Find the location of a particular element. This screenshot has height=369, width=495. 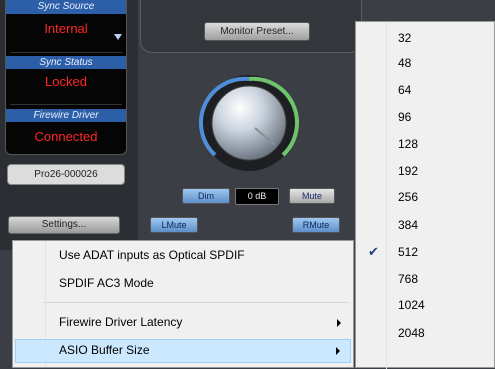

buffer-option-48: 48 is located at coordinates (426, 63).